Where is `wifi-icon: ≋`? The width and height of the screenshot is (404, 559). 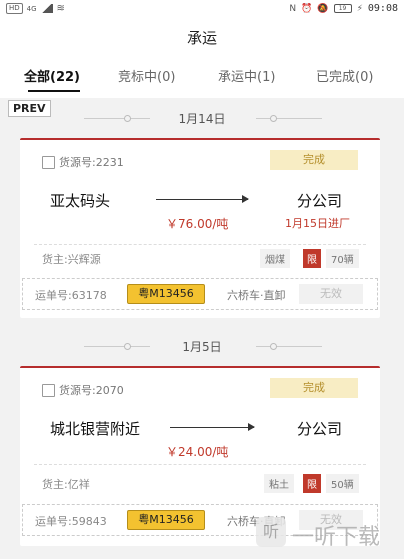
wifi-icon: ≋ is located at coordinates (60, 8).